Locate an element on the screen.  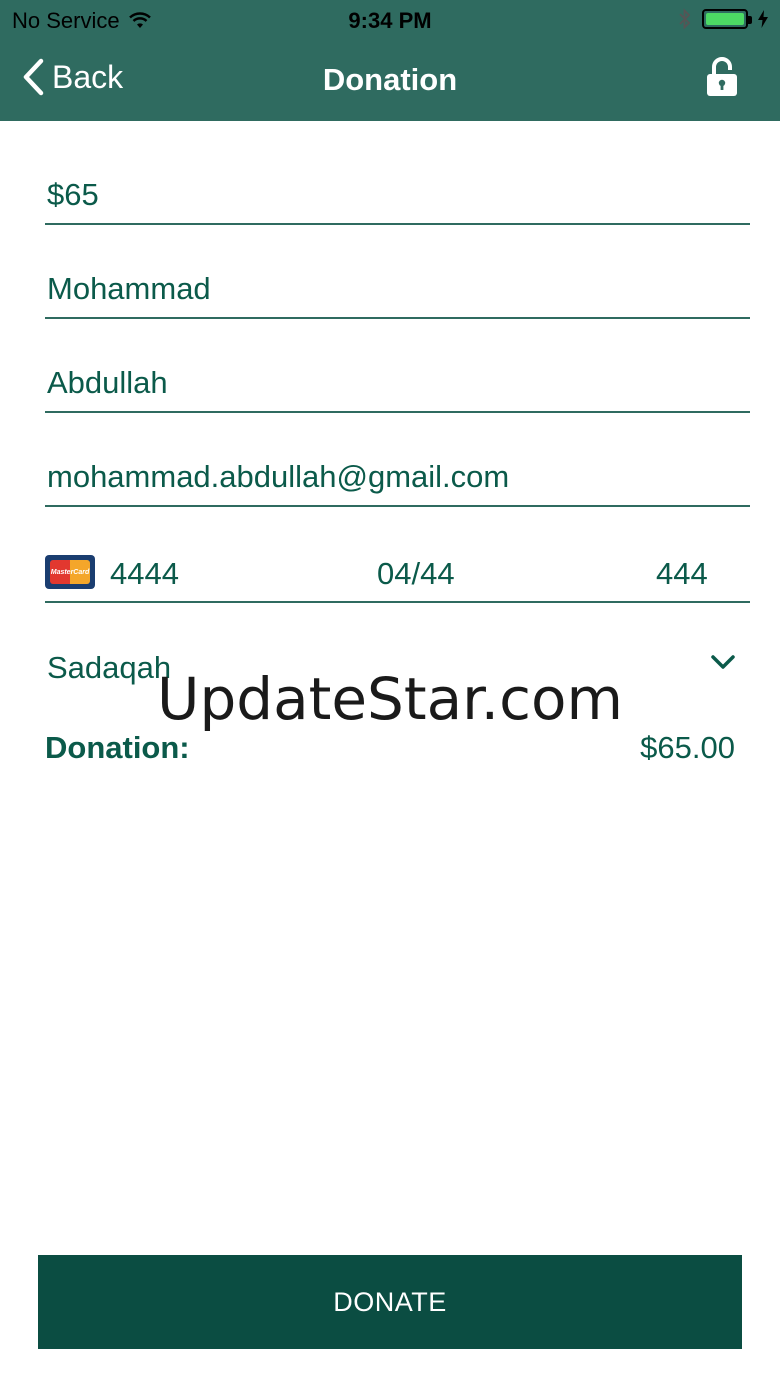
email-value: mohammad.abdullah@gmail.com is located at coordinates (278, 476).